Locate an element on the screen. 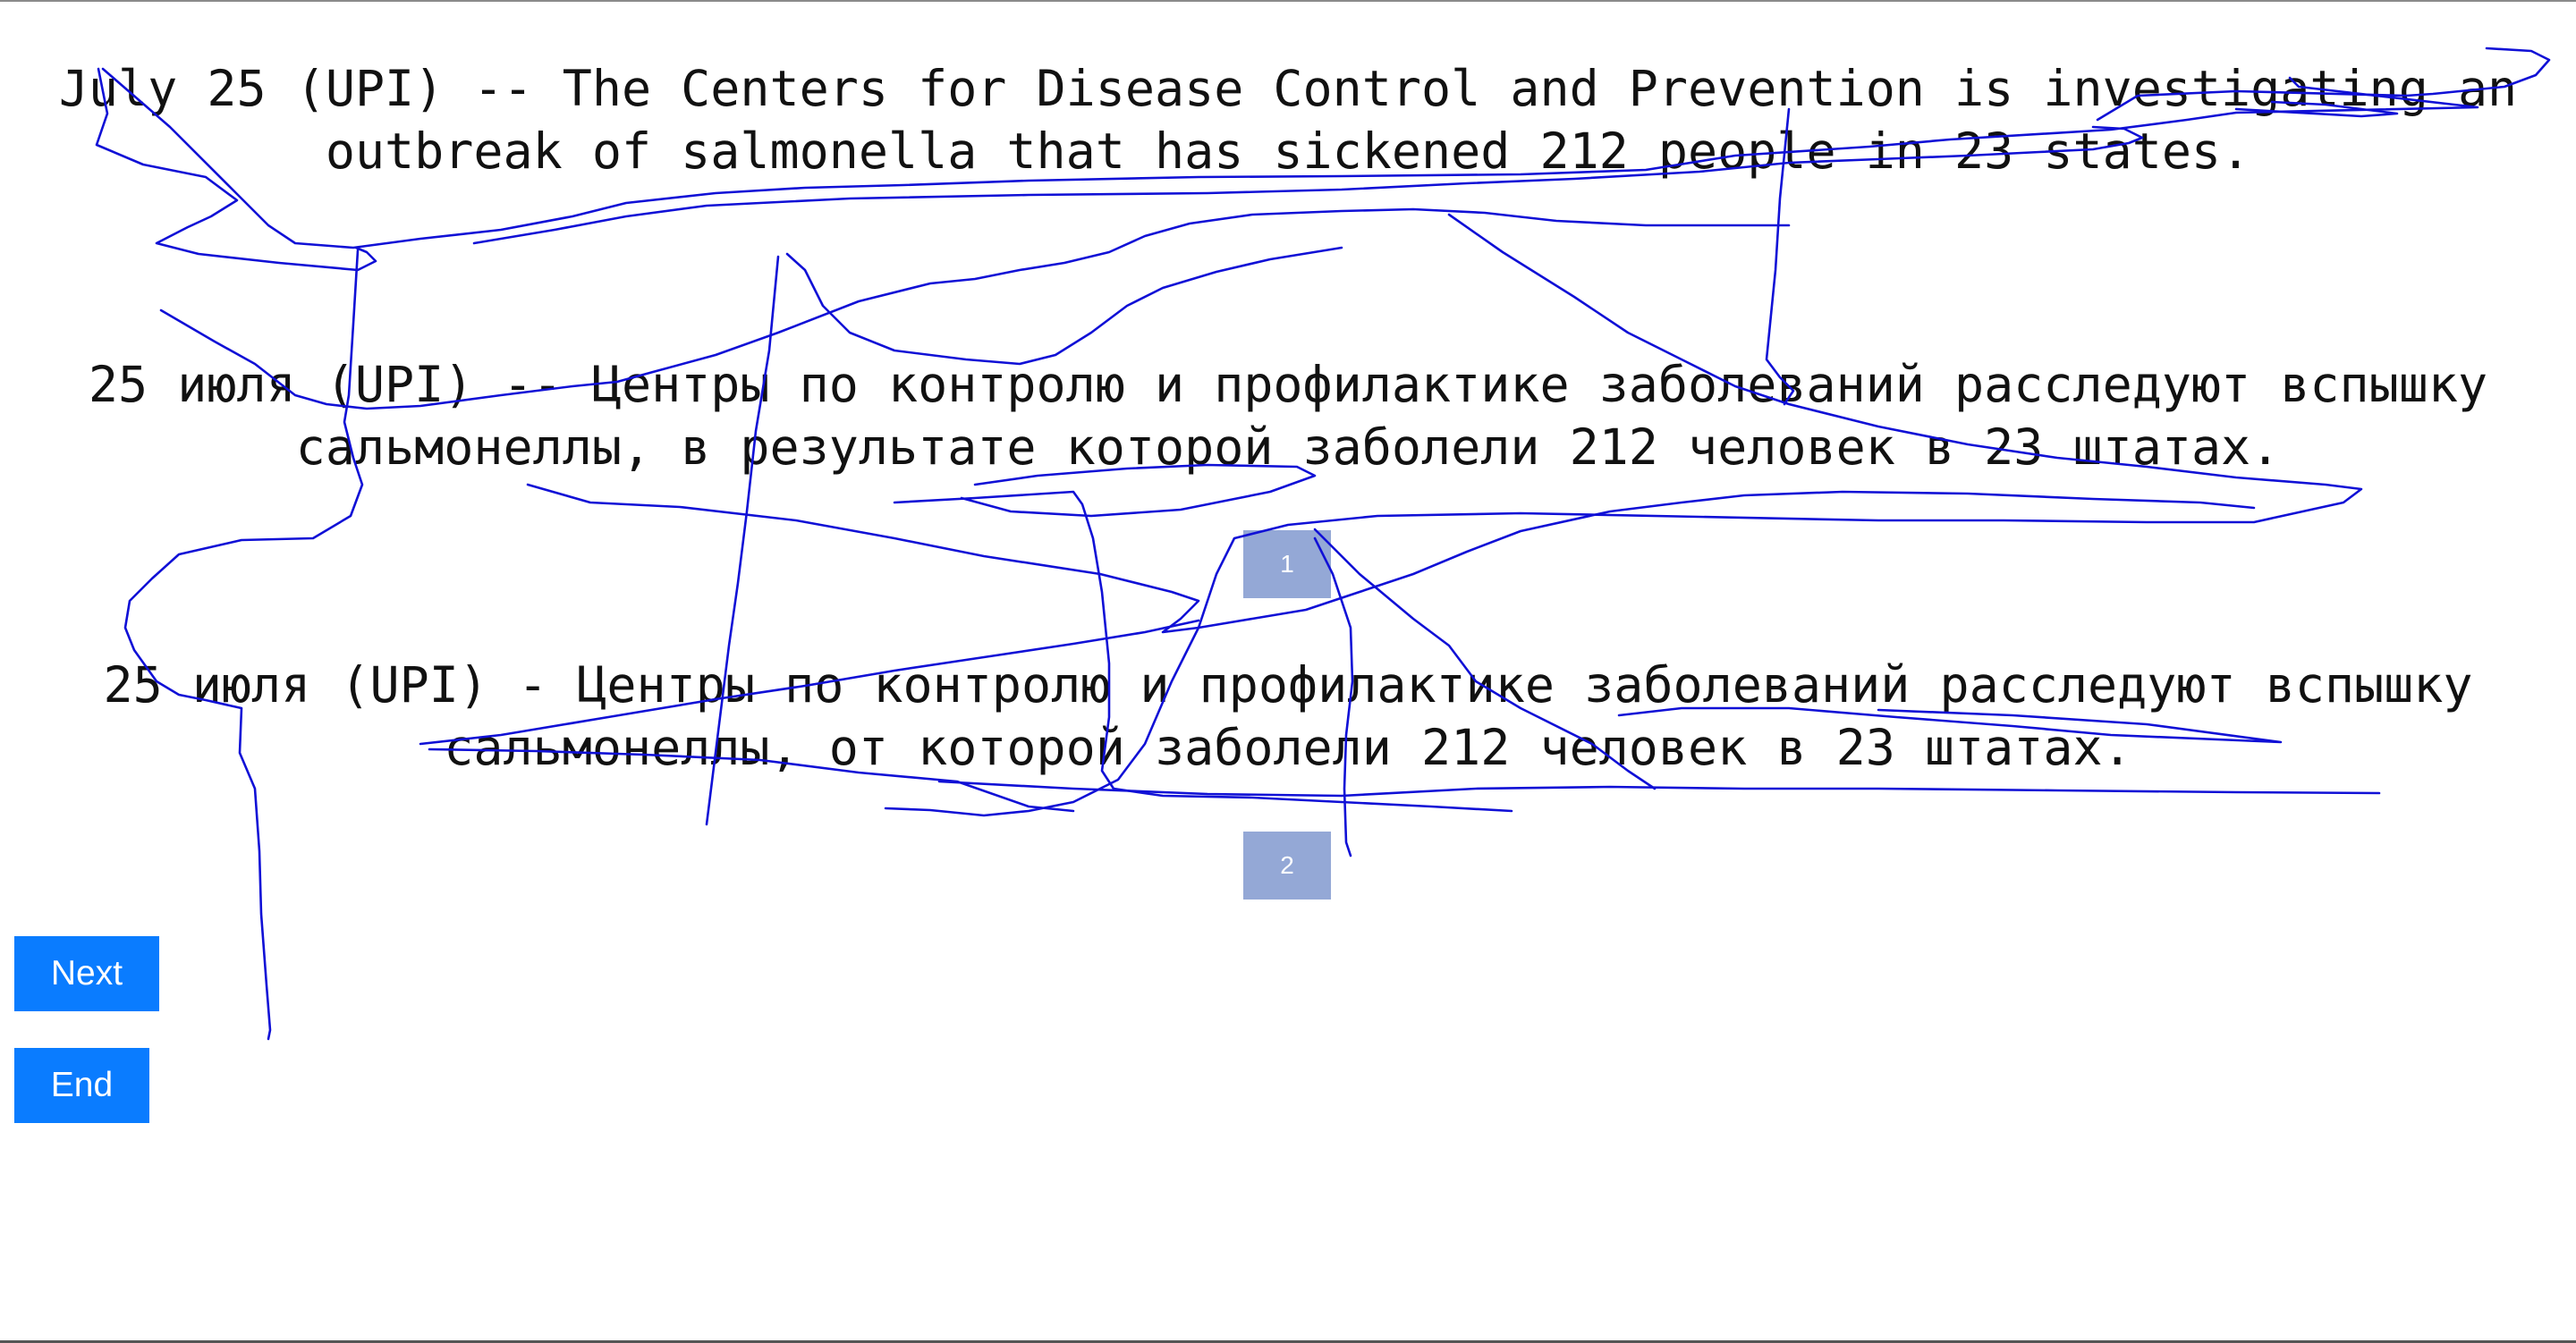 This screenshot has width=2576, height=1343. translation-badge-1: 1 is located at coordinates (1287, 564).